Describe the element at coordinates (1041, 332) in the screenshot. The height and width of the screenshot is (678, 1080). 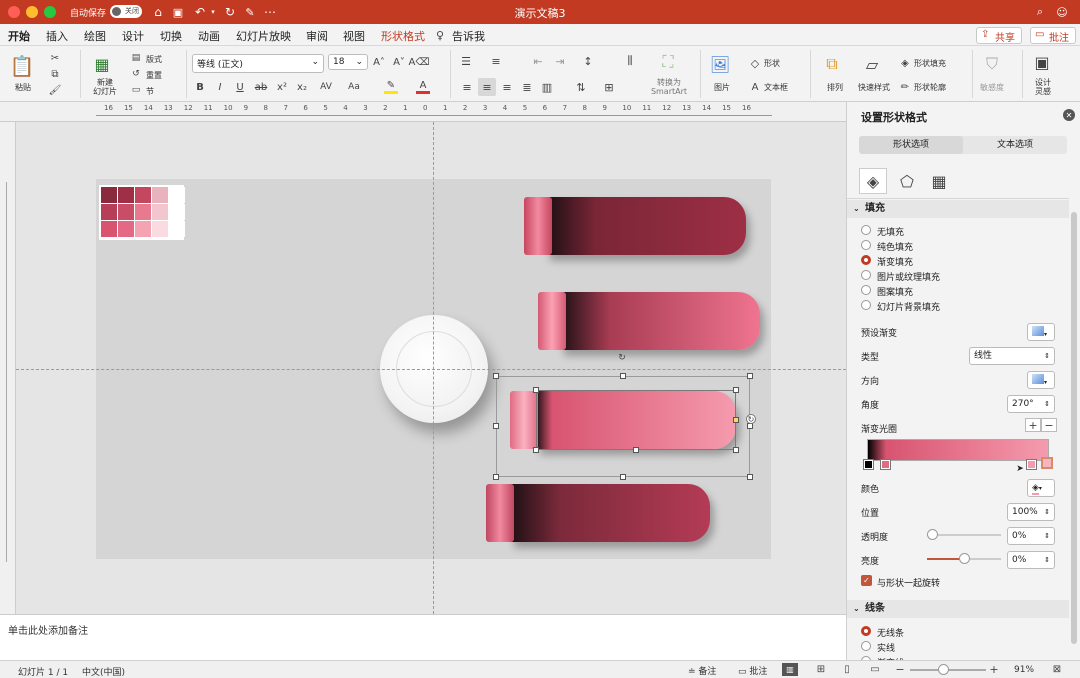
I see `preset-gradient-picker: ▾` at that location.